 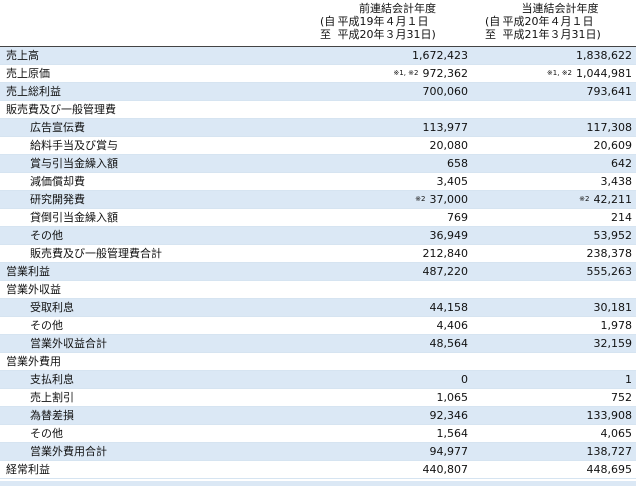 What do you see at coordinates (156, 55) in the screenshot?
I see `row-label: 売上高` at bounding box center [156, 55].